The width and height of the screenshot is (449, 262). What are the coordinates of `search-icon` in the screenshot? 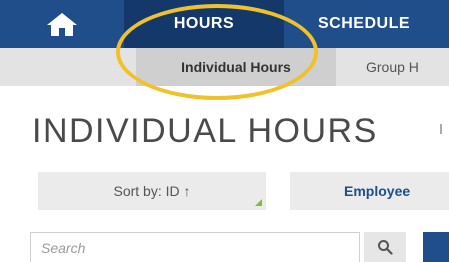 It's located at (385, 247).